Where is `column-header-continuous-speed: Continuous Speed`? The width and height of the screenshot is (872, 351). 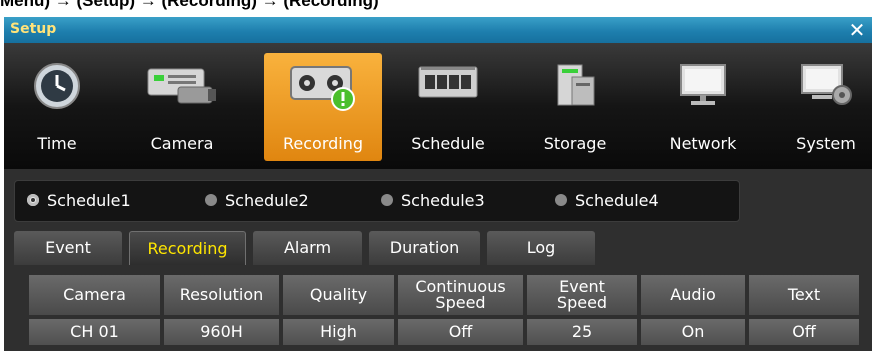
column-header-continuous-speed: Continuous Speed is located at coordinates (460, 295).